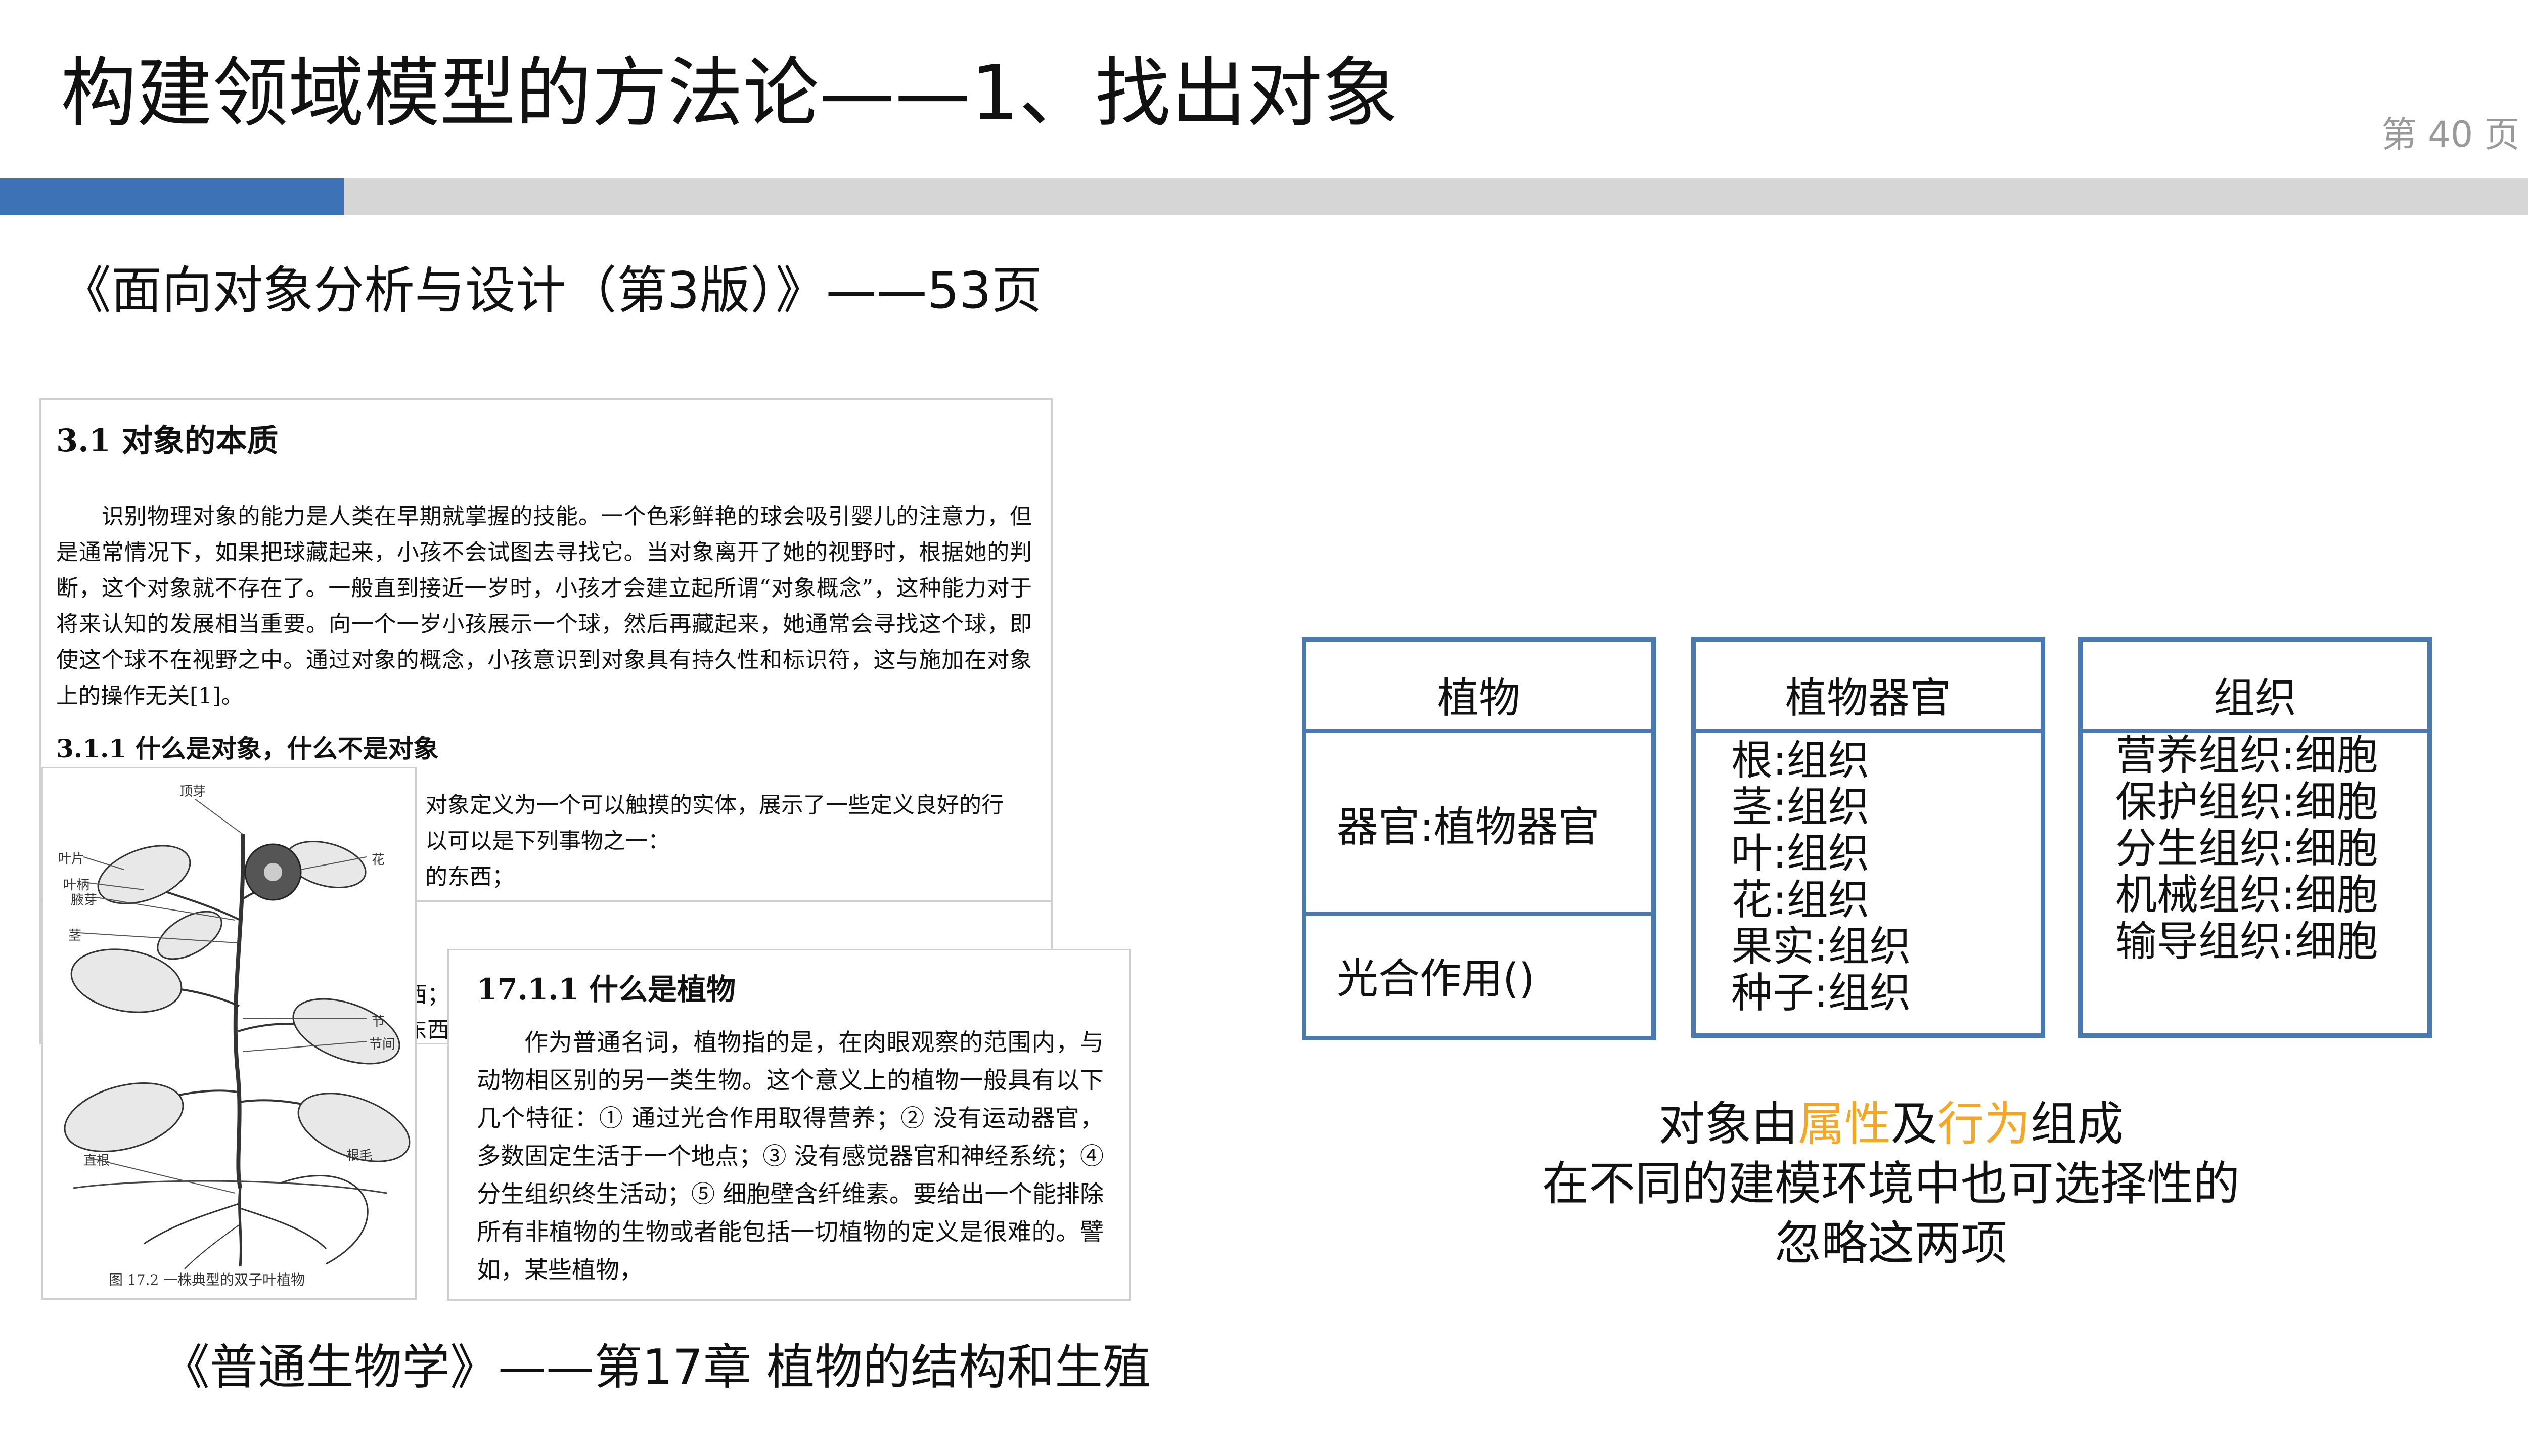 Image resolution: width=2528 pixels, height=1456 pixels. Describe the element at coordinates (1868, 698) in the screenshot. I see `uml-class-name: 植物器官` at that location.